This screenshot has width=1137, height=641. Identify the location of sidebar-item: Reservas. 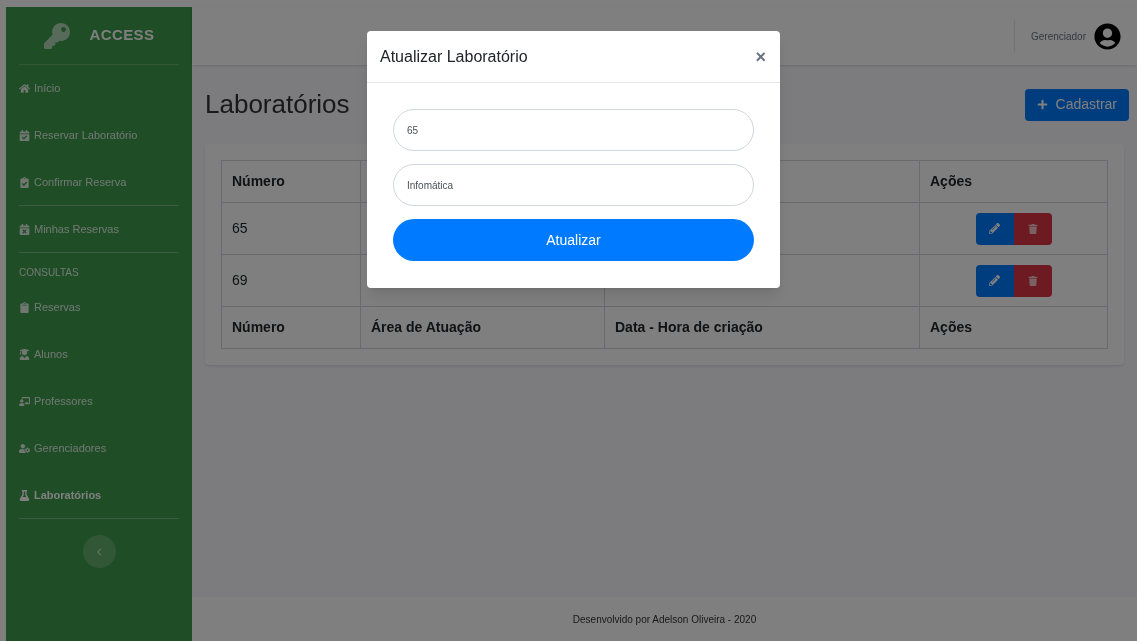
(99, 307).